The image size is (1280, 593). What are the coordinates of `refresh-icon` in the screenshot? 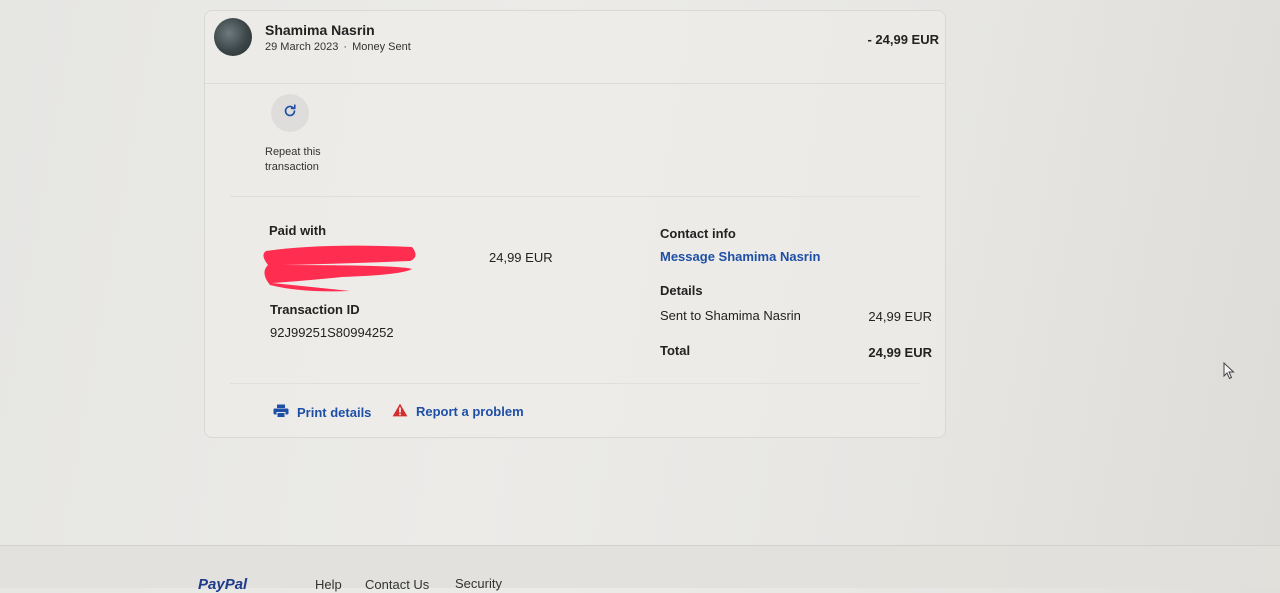 It's located at (290, 113).